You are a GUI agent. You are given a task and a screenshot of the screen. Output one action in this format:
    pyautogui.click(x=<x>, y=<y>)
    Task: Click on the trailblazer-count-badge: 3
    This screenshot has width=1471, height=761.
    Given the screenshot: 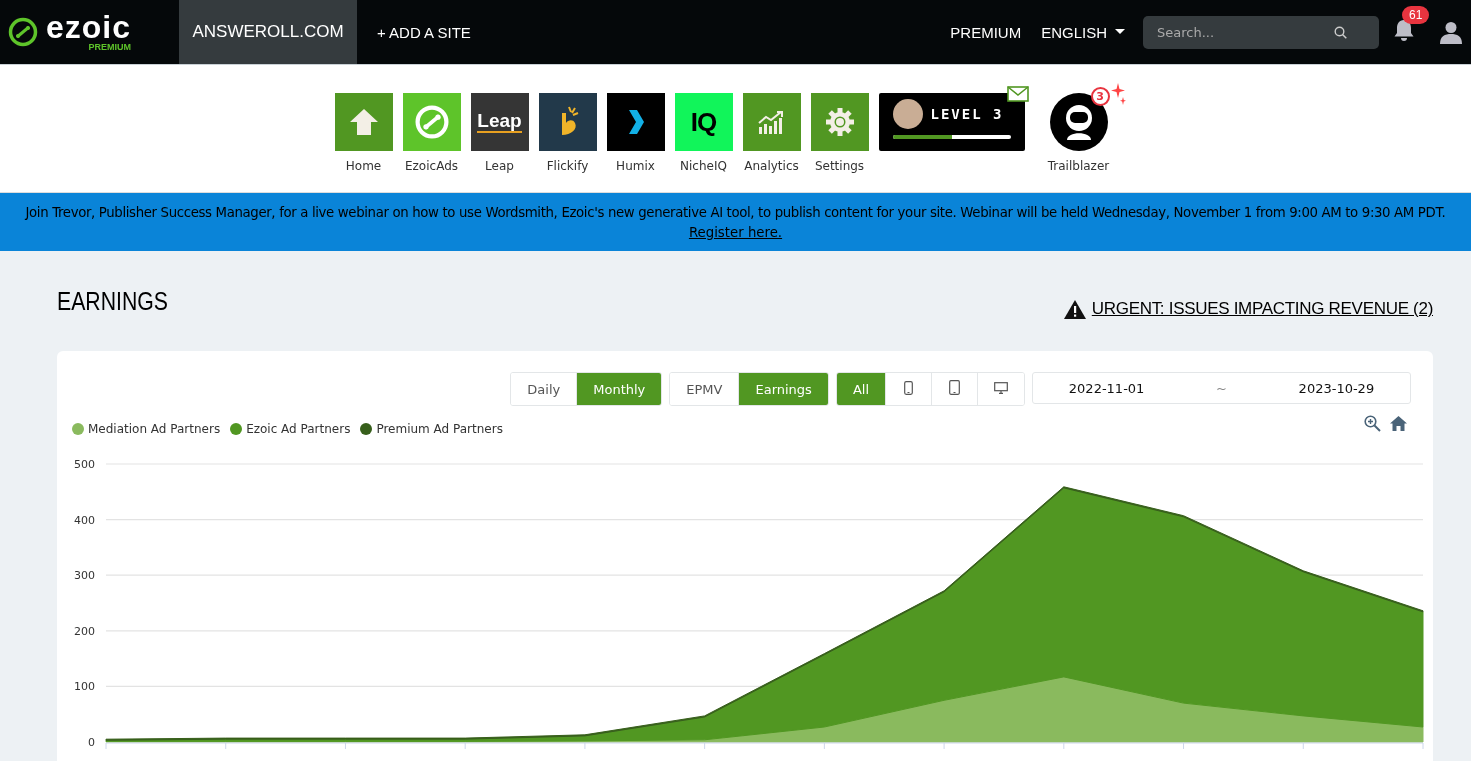 What is the action you would take?
    pyautogui.click(x=1100, y=96)
    